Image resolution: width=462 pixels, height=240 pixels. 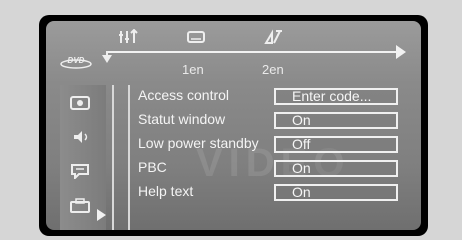 I want to click on setting-label-status-window: Statut window, so click(x=182, y=119).